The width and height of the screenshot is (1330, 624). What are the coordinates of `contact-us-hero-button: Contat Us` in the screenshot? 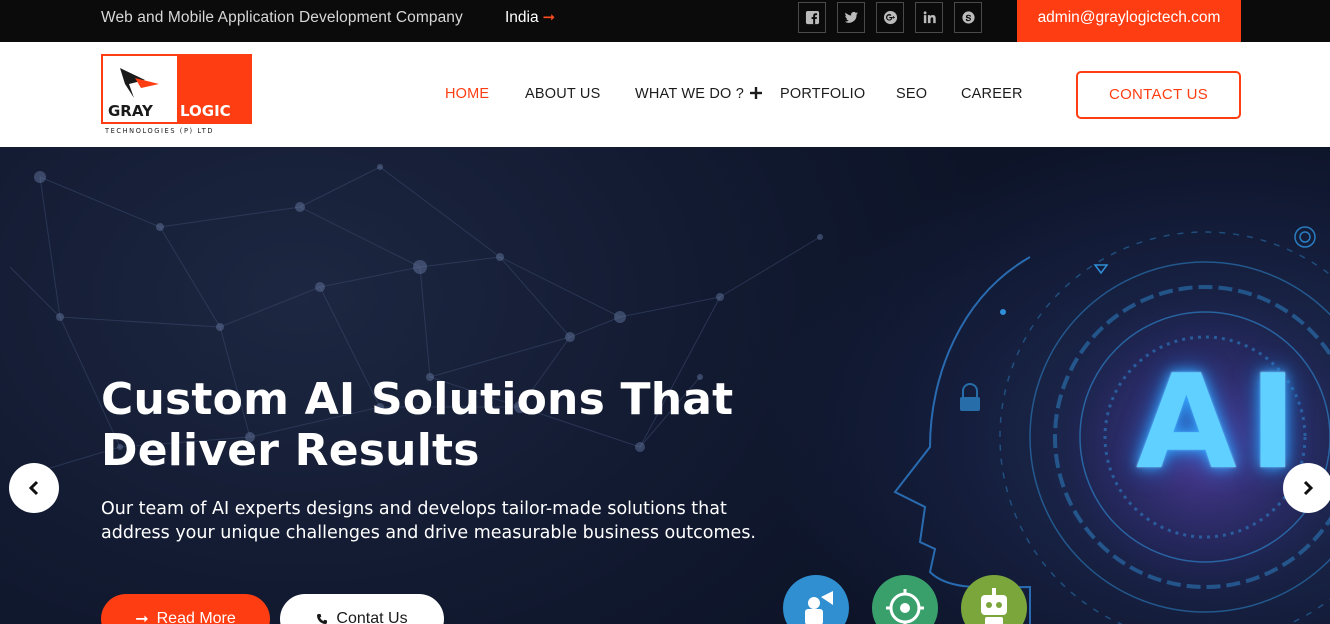 It's located at (362, 609).